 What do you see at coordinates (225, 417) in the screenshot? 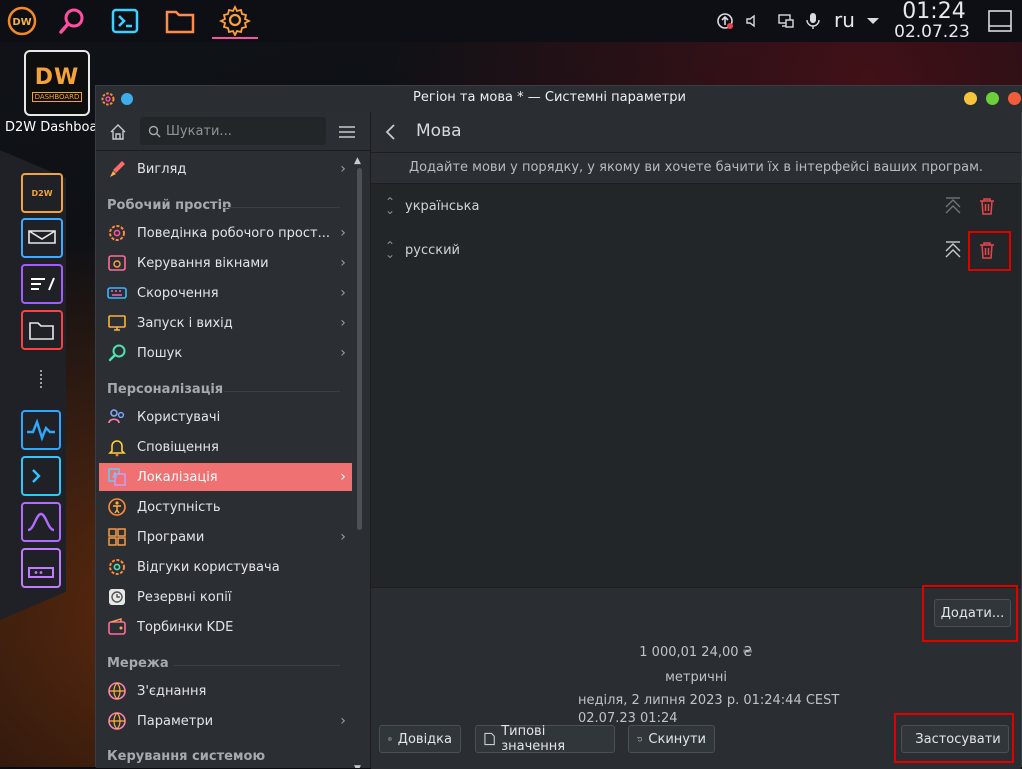
I see `sidebar-item-users: Користувачі` at bounding box center [225, 417].